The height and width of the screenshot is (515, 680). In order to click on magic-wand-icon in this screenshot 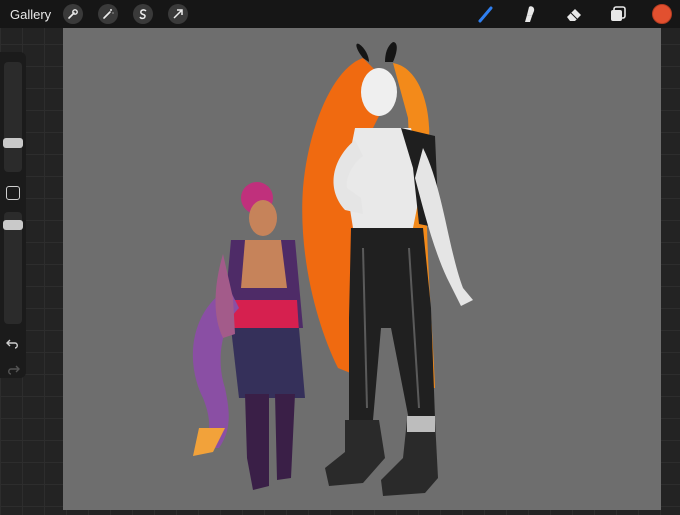, I will do `click(108, 14)`.